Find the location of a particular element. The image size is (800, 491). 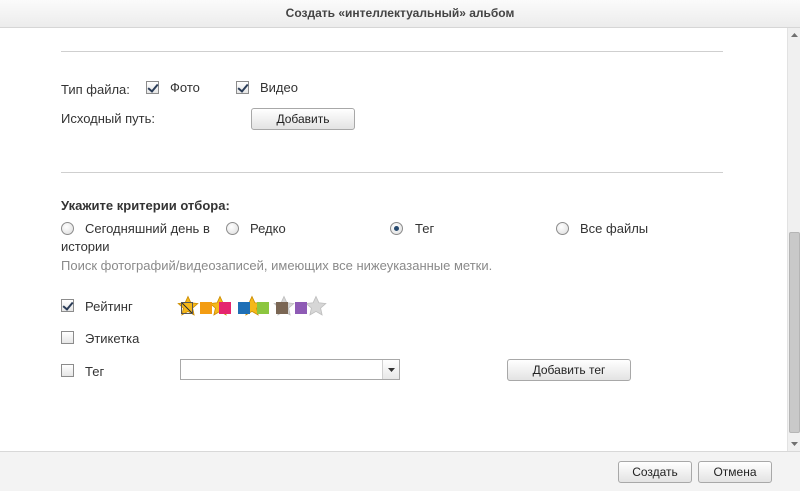

chevron-down-icon is located at coordinates (391, 370).